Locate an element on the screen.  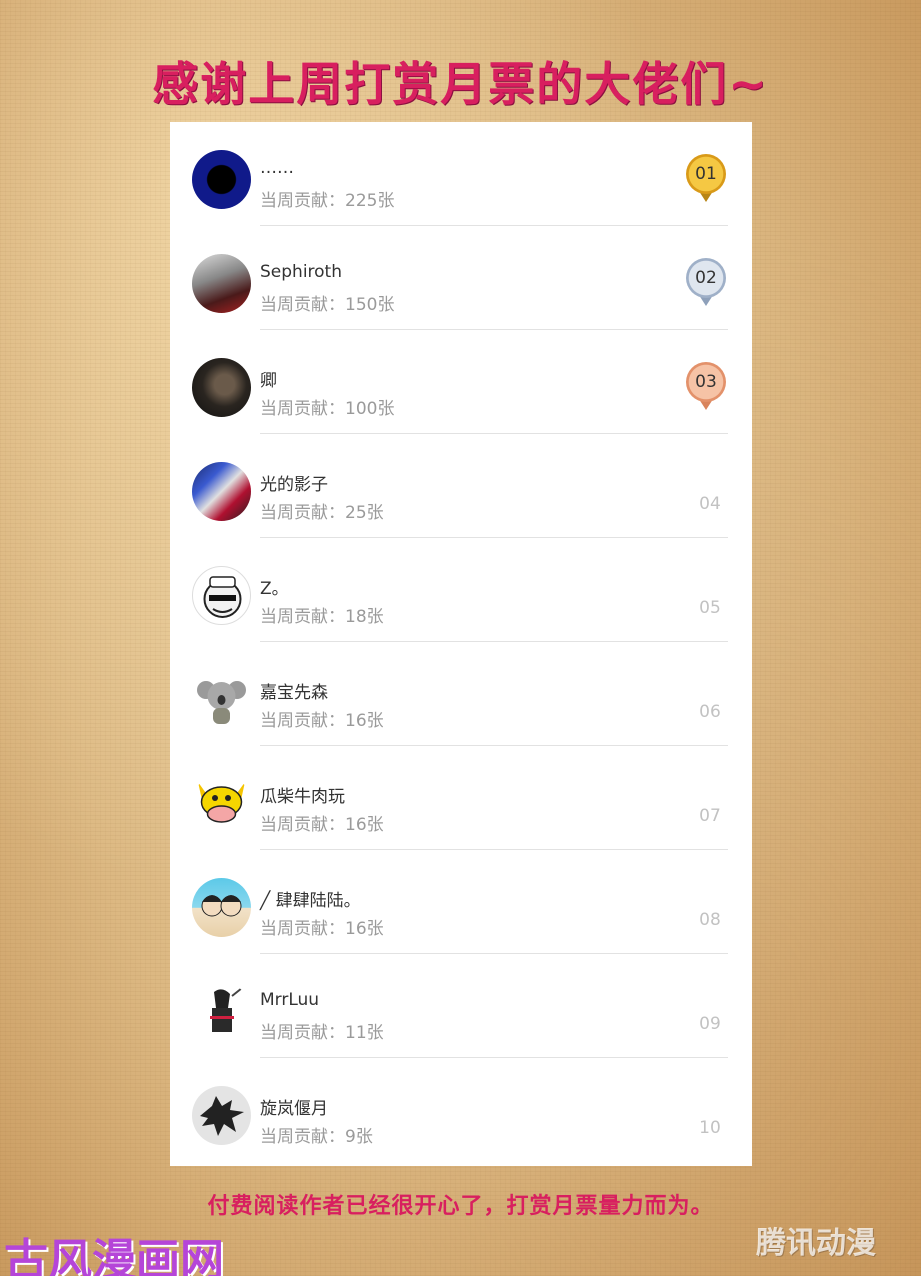
list-item: 嘉宝先森 当周贡献：16张 06 is located at coordinates (461, 694).